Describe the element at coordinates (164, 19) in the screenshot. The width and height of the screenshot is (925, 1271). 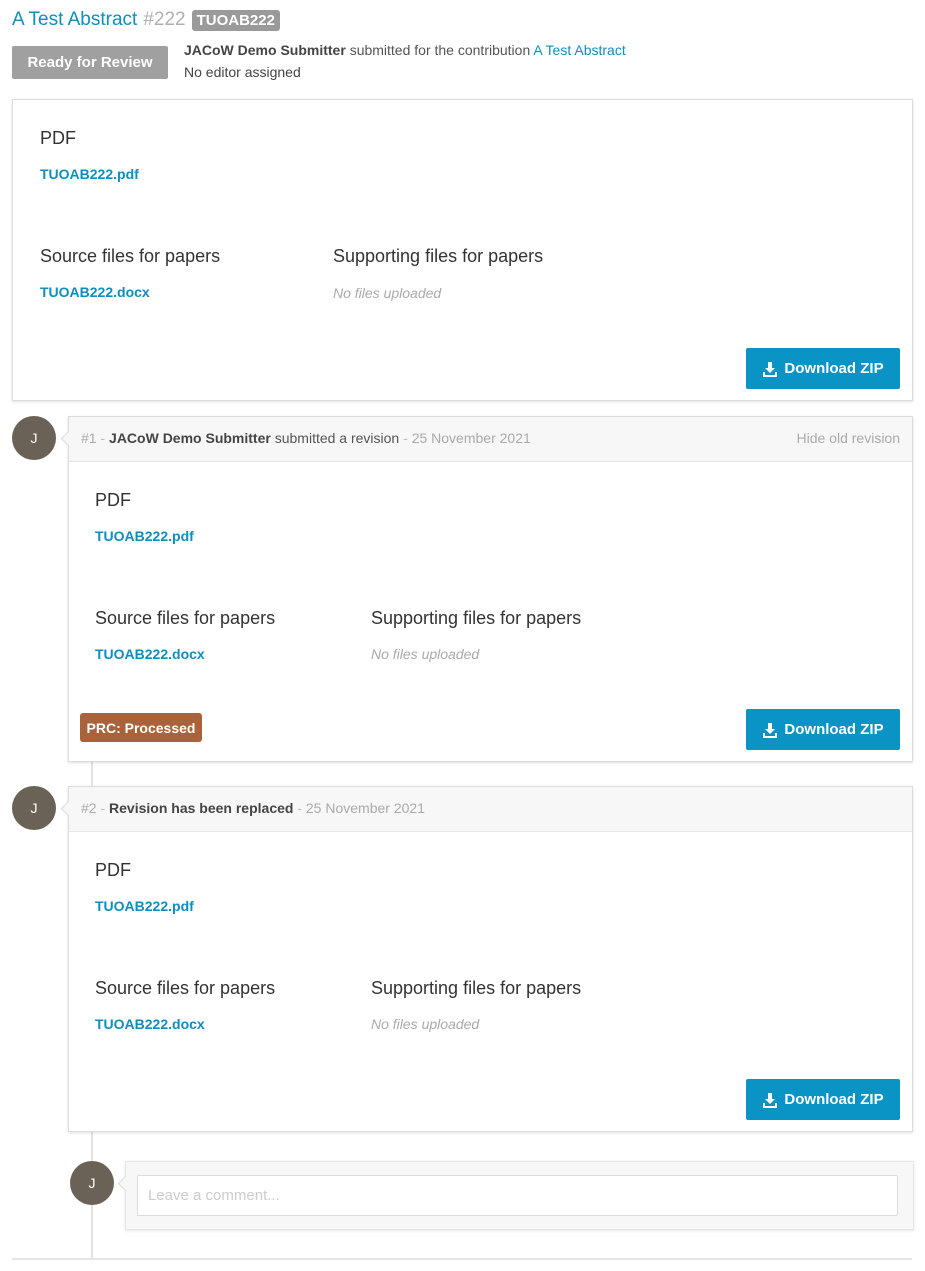
I see `contribution-number: #222` at that location.